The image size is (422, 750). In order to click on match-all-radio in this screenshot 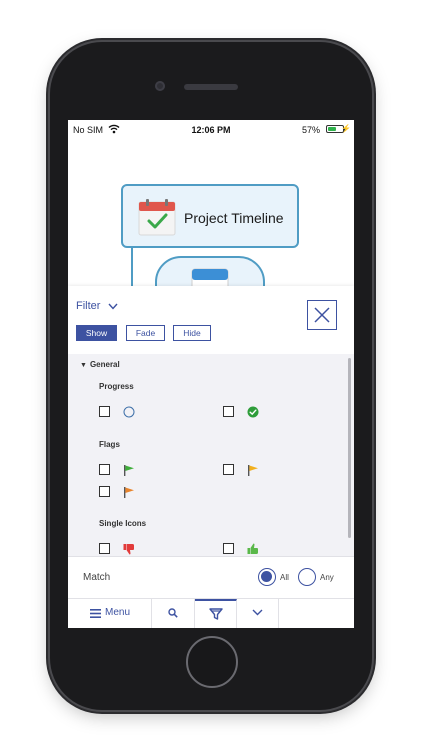, I will do `click(267, 577)`.